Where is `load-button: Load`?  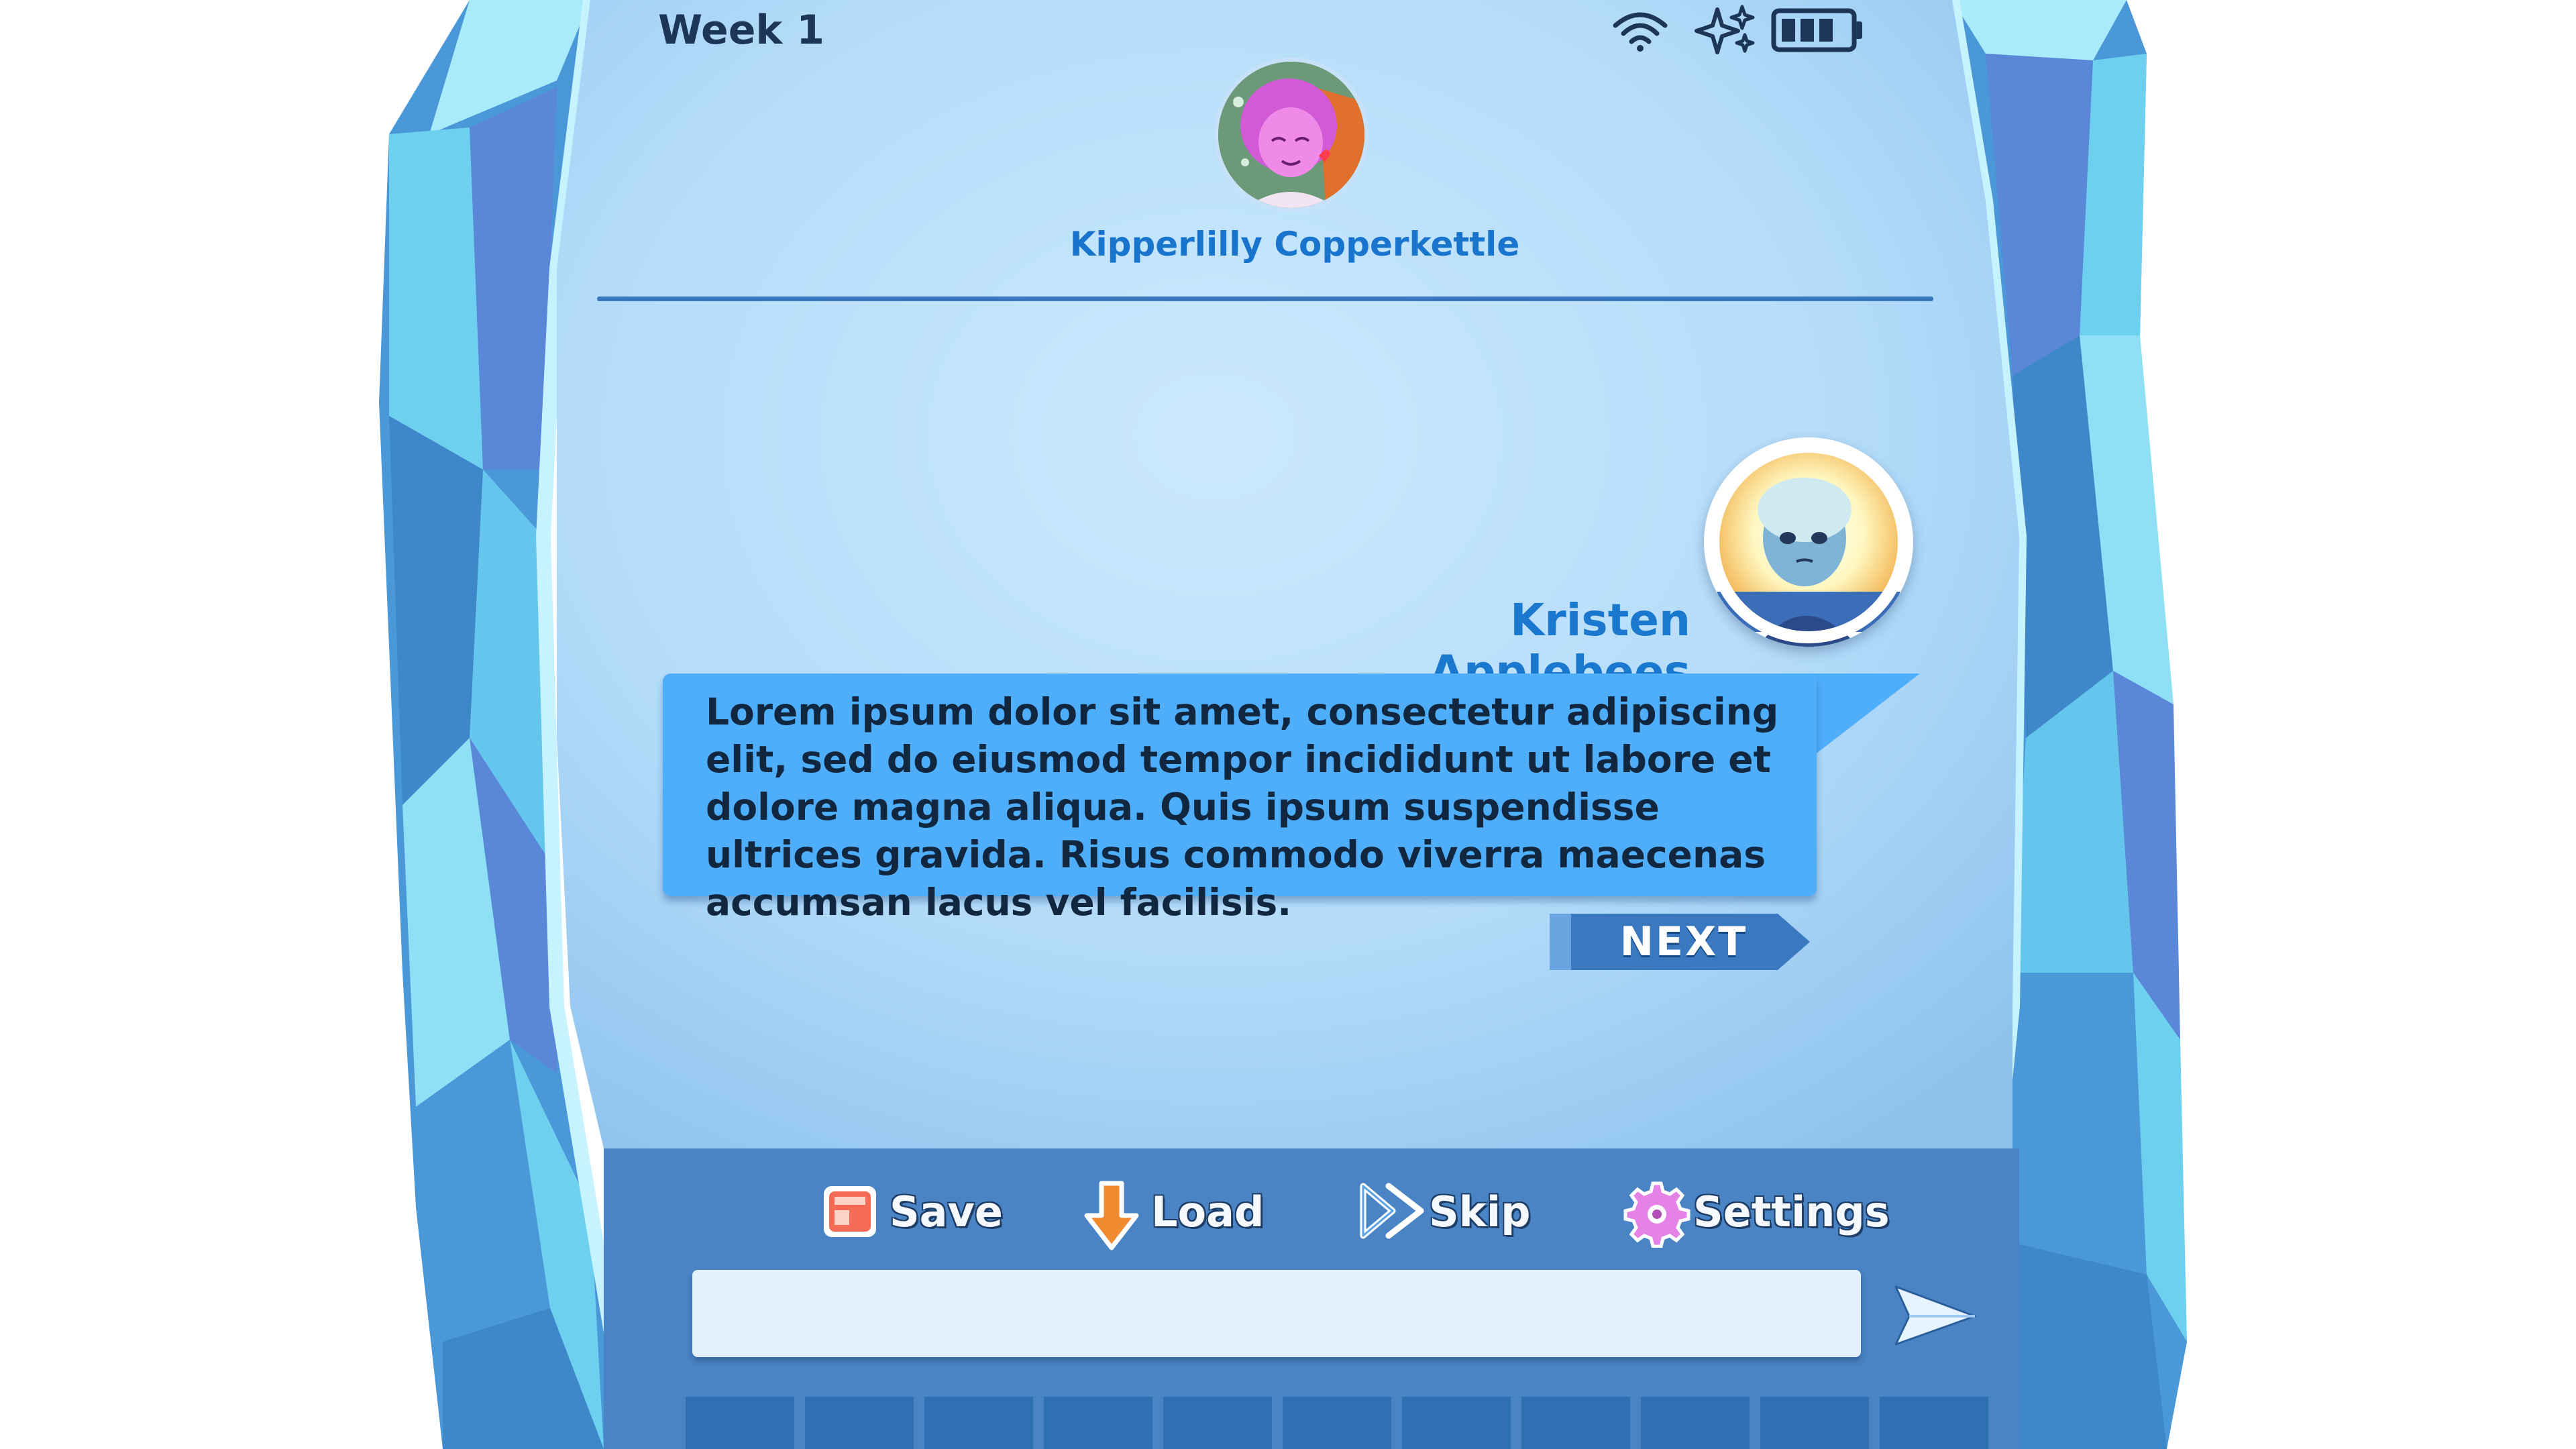
load-button: Load is located at coordinates (1182, 1212).